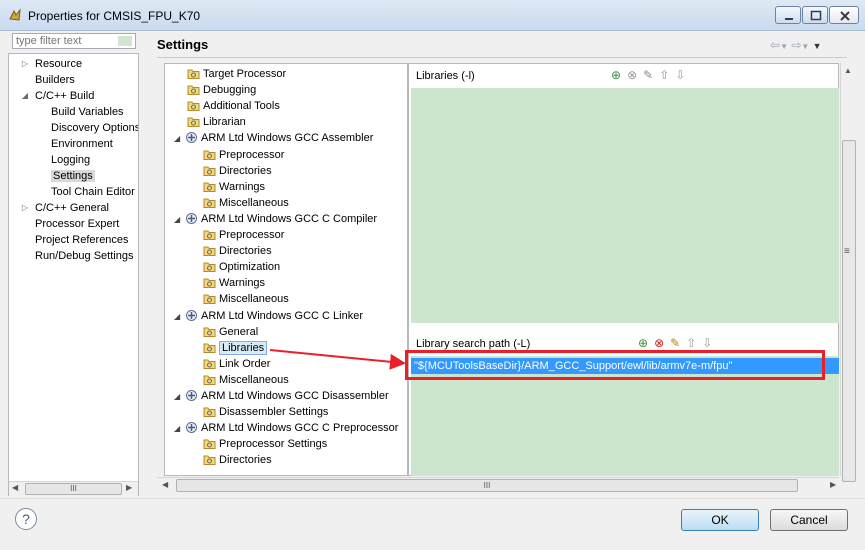  Describe the element at coordinates (619, 75) in the screenshot. I see `add-icon: ⊕` at that location.